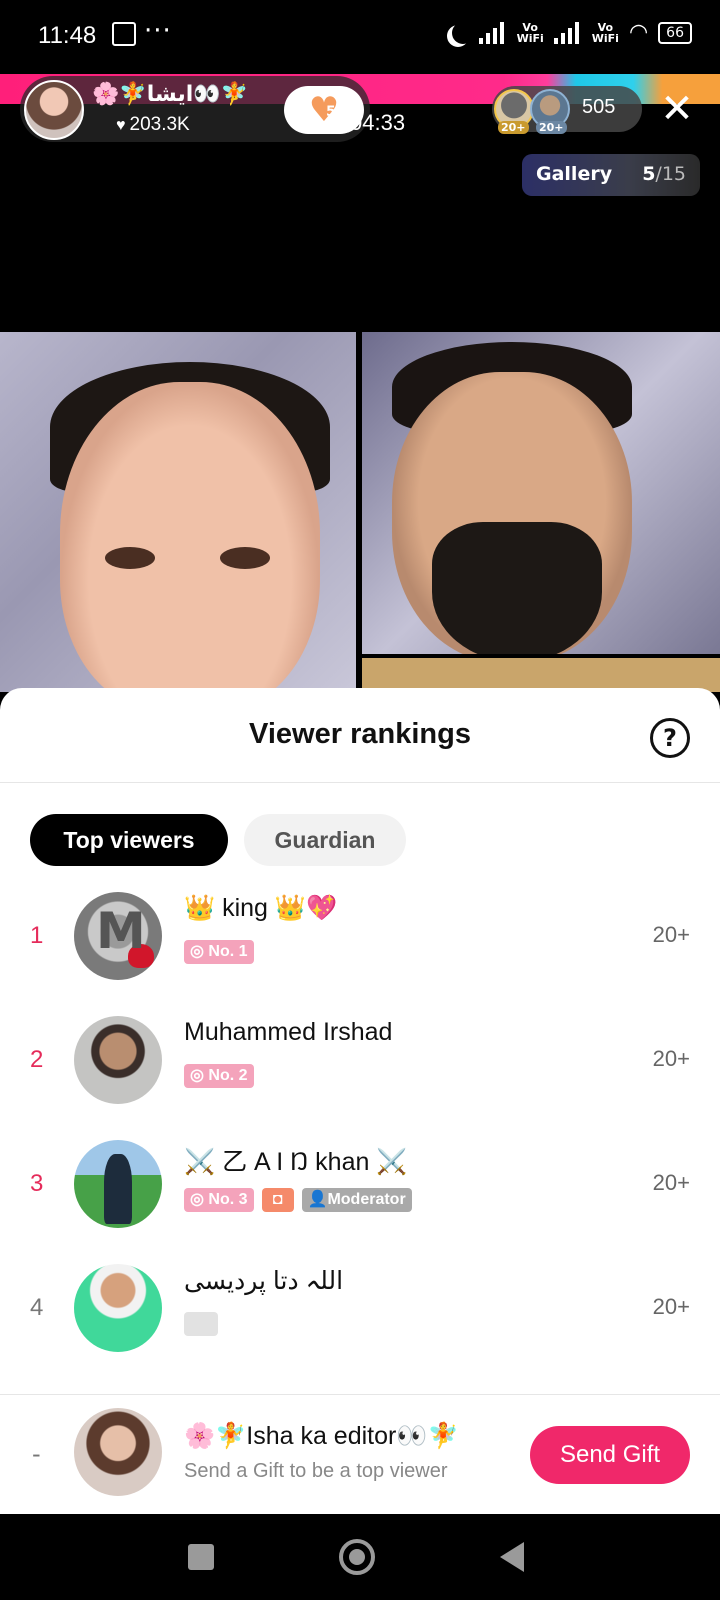  Describe the element at coordinates (360, 939) in the screenshot. I see `ranking-row: 1 👑 king 👑💖 ◎ No. 1 20+` at that location.